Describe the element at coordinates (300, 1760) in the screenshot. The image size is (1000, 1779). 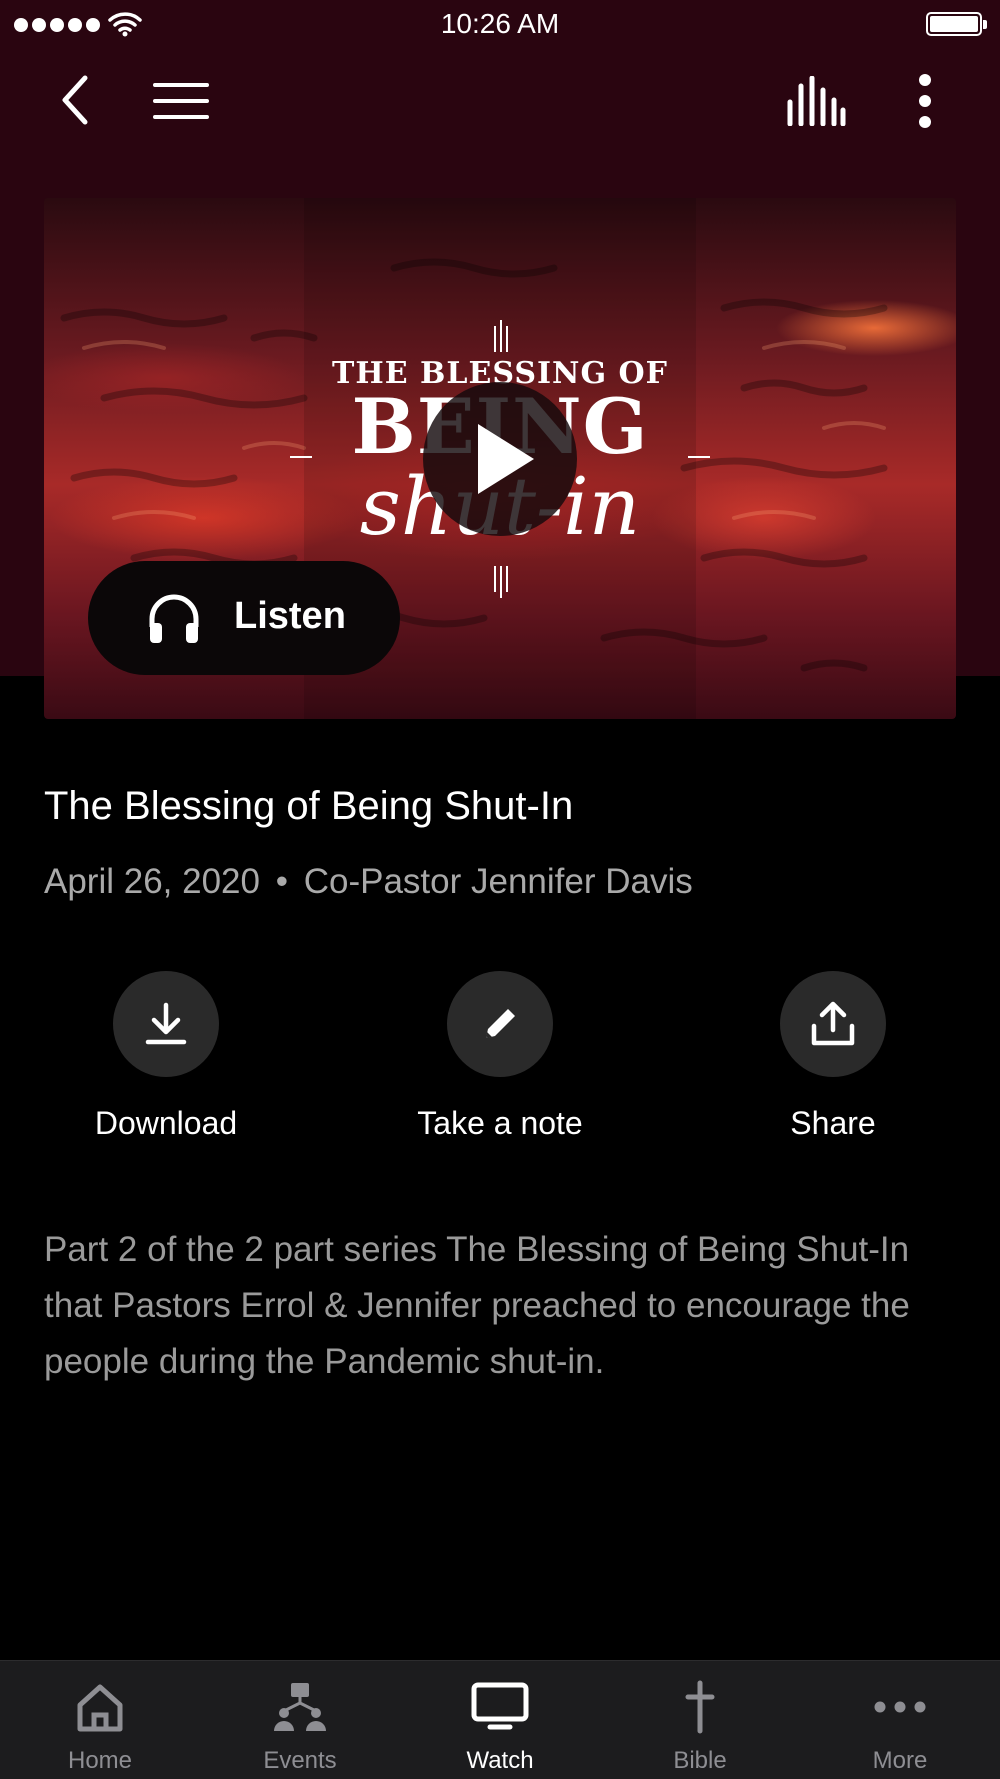
I see `tab-events-label: Events` at that location.